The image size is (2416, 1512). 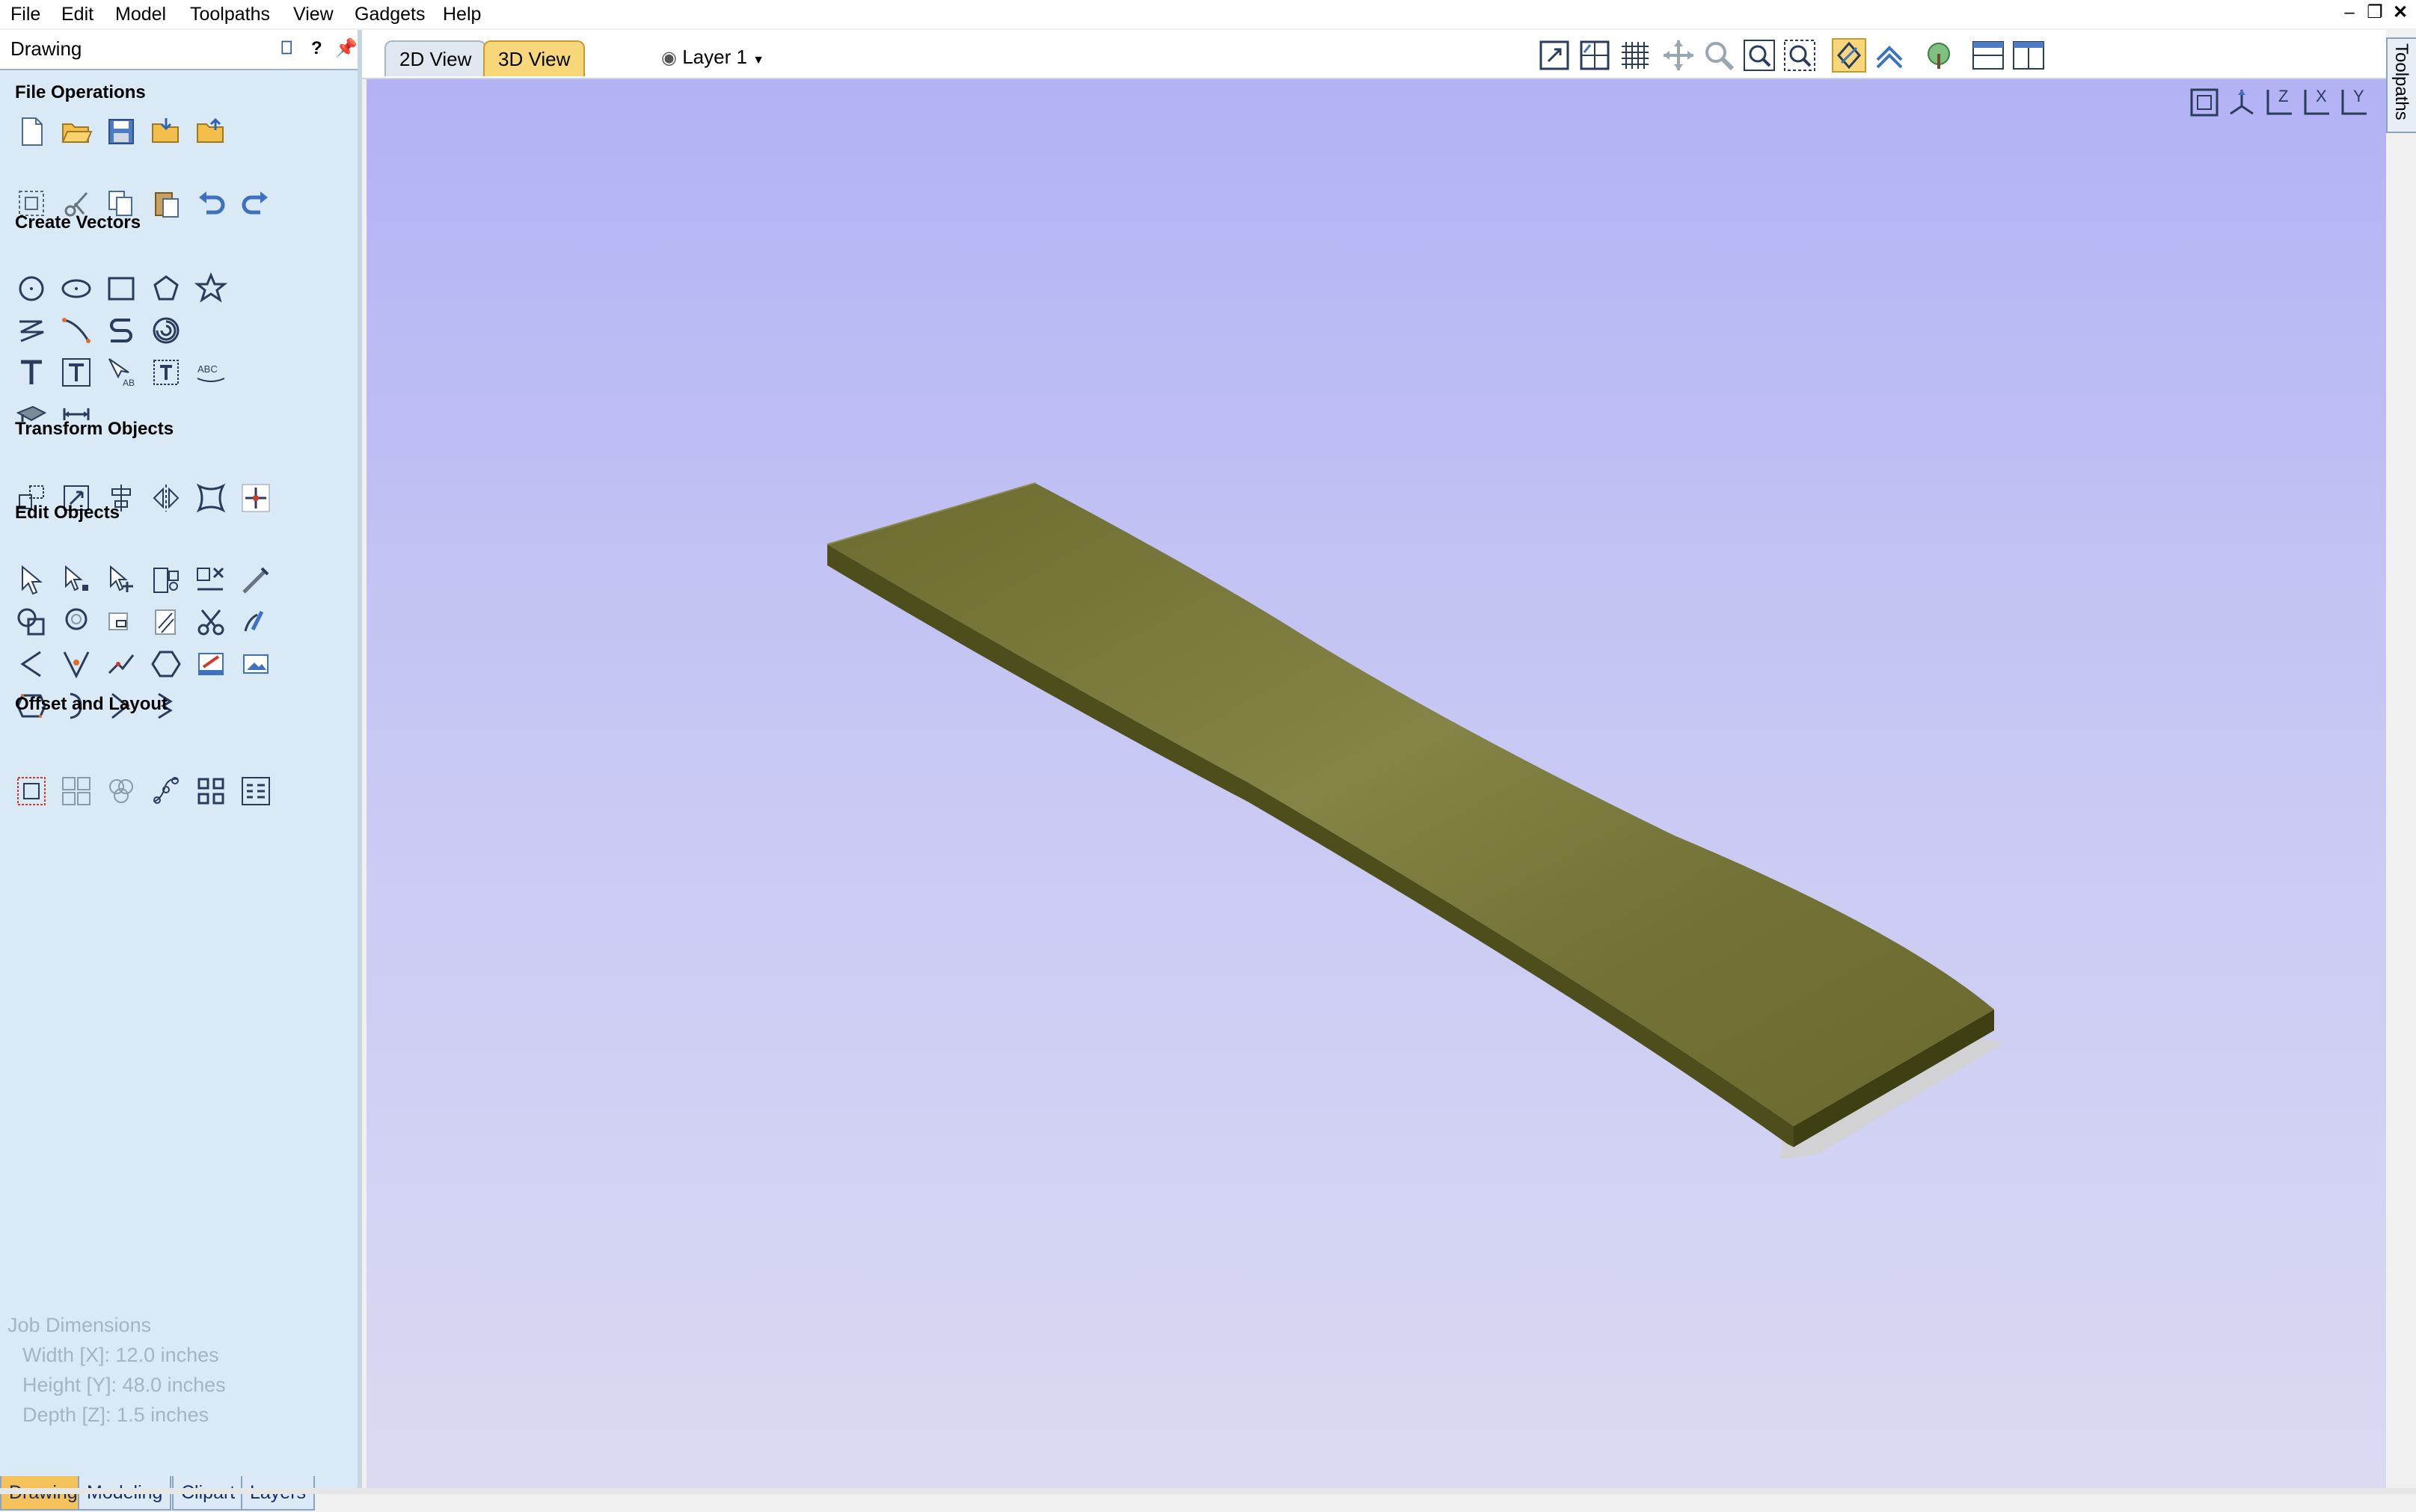 I want to click on bitmap-icon, so click(x=255, y=664).